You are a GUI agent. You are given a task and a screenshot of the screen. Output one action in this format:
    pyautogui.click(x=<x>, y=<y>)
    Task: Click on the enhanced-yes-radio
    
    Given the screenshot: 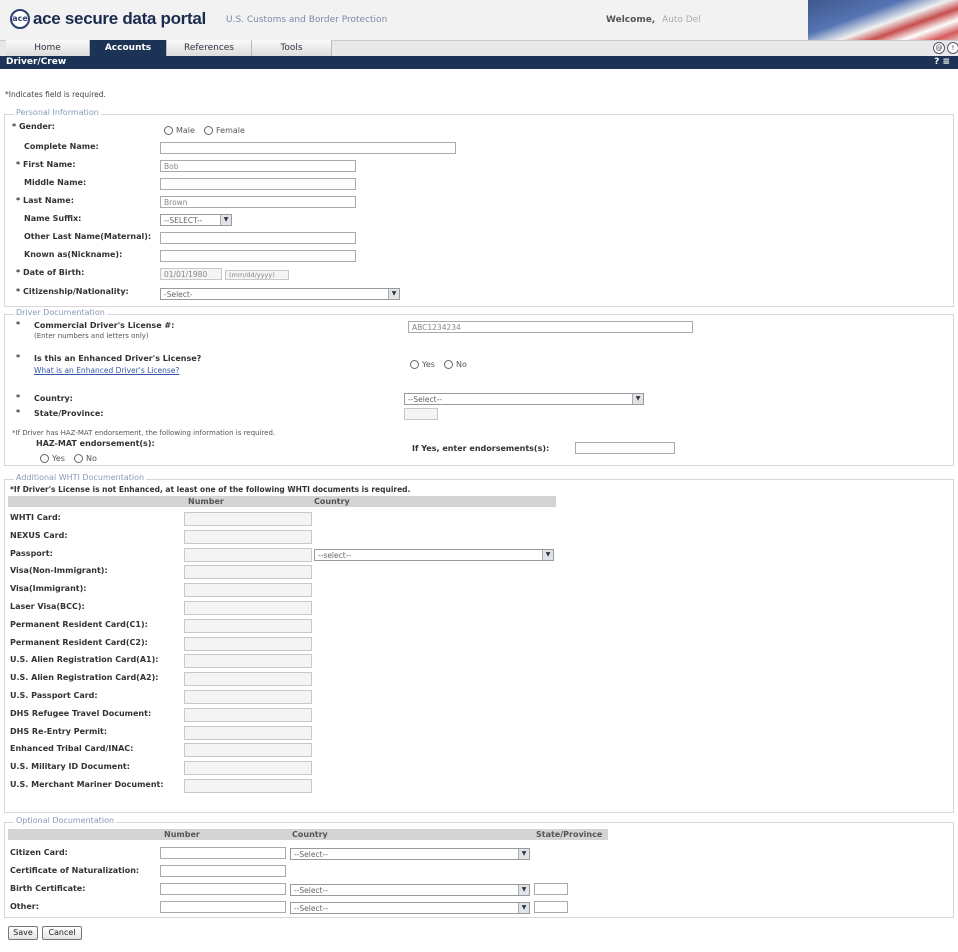 What is the action you would take?
    pyautogui.click(x=414, y=364)
    